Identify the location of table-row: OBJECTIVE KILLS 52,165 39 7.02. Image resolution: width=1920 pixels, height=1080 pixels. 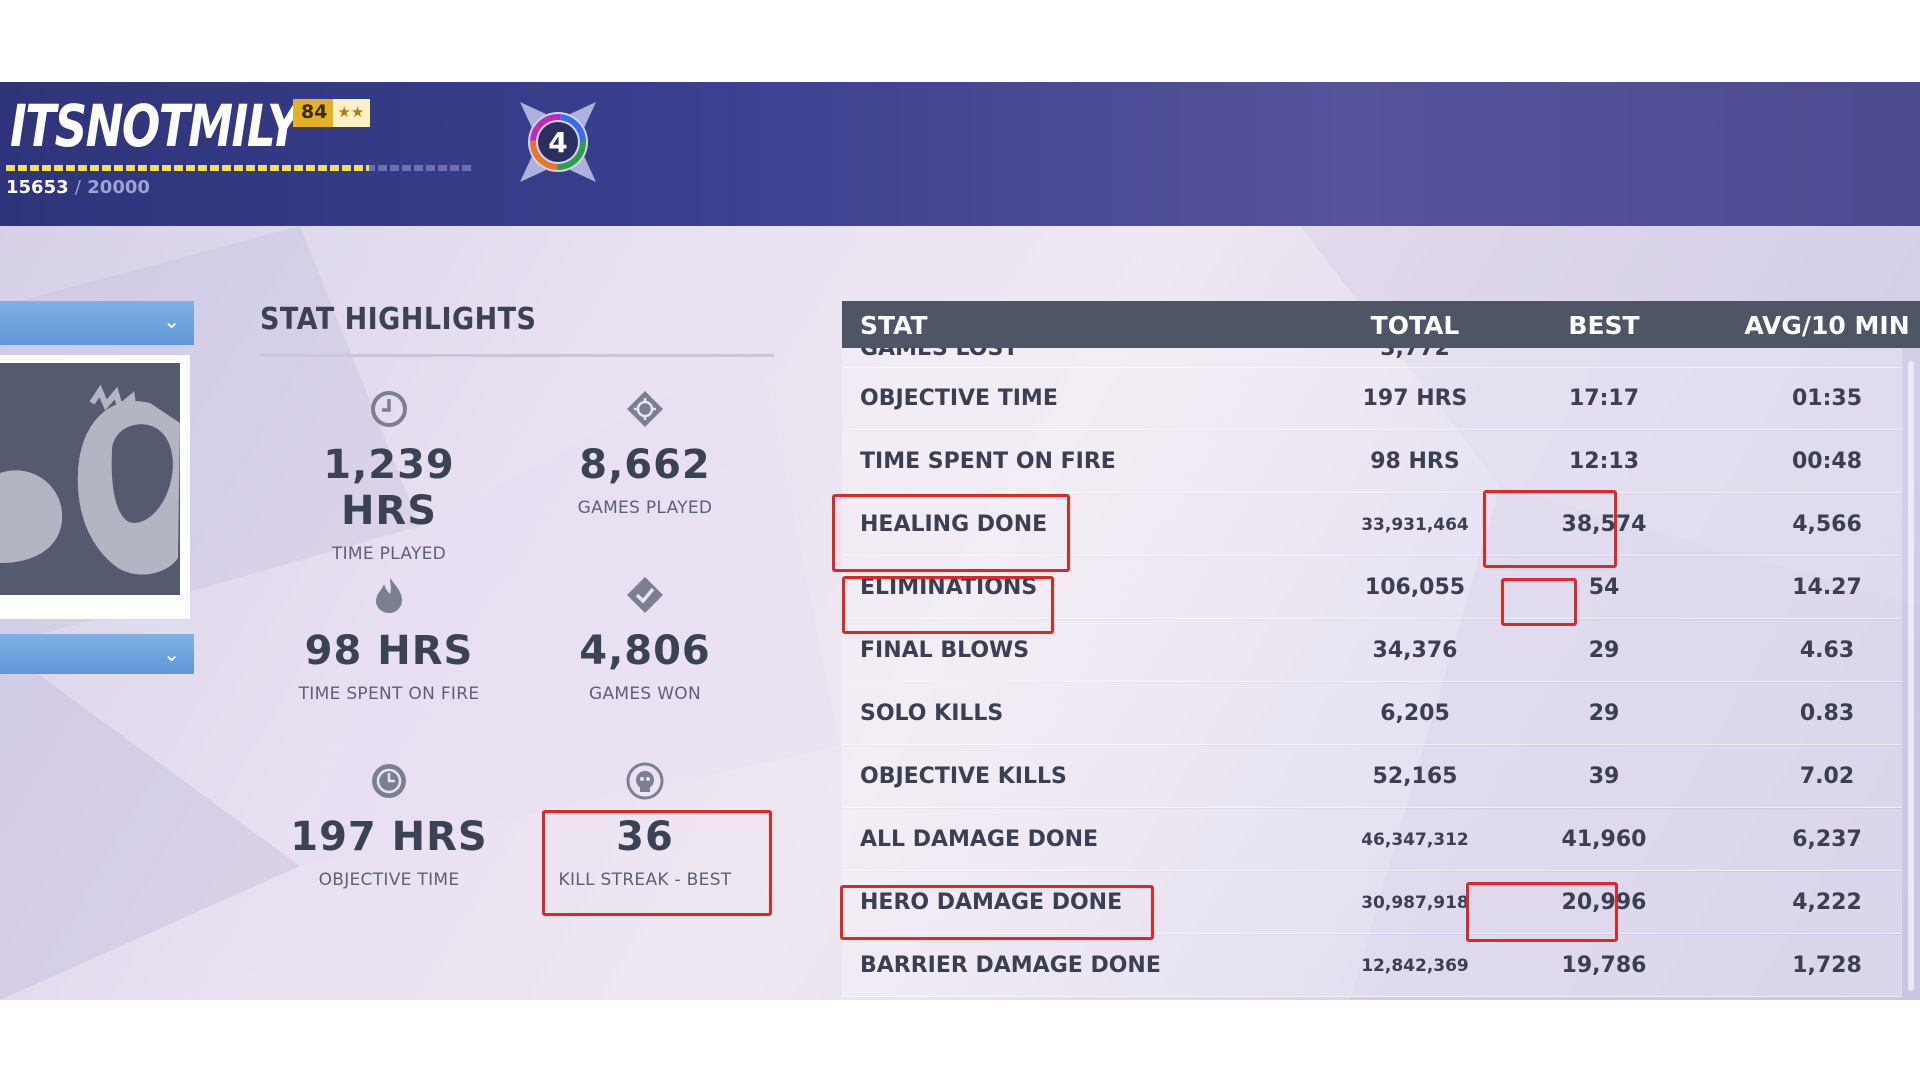
(1372, 777).